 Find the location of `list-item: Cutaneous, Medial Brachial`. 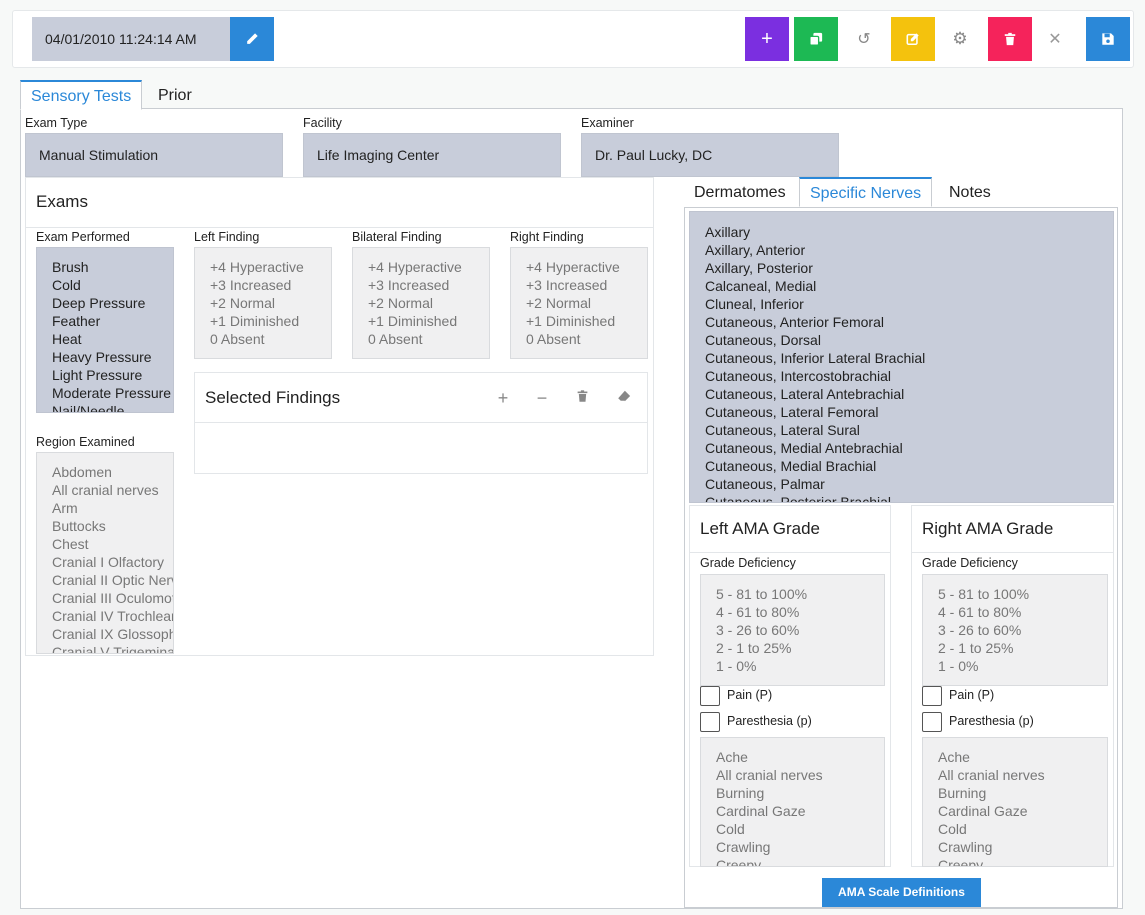

list-item: Cutaneous, Medial Brachial is located at coordinates (909, 466).